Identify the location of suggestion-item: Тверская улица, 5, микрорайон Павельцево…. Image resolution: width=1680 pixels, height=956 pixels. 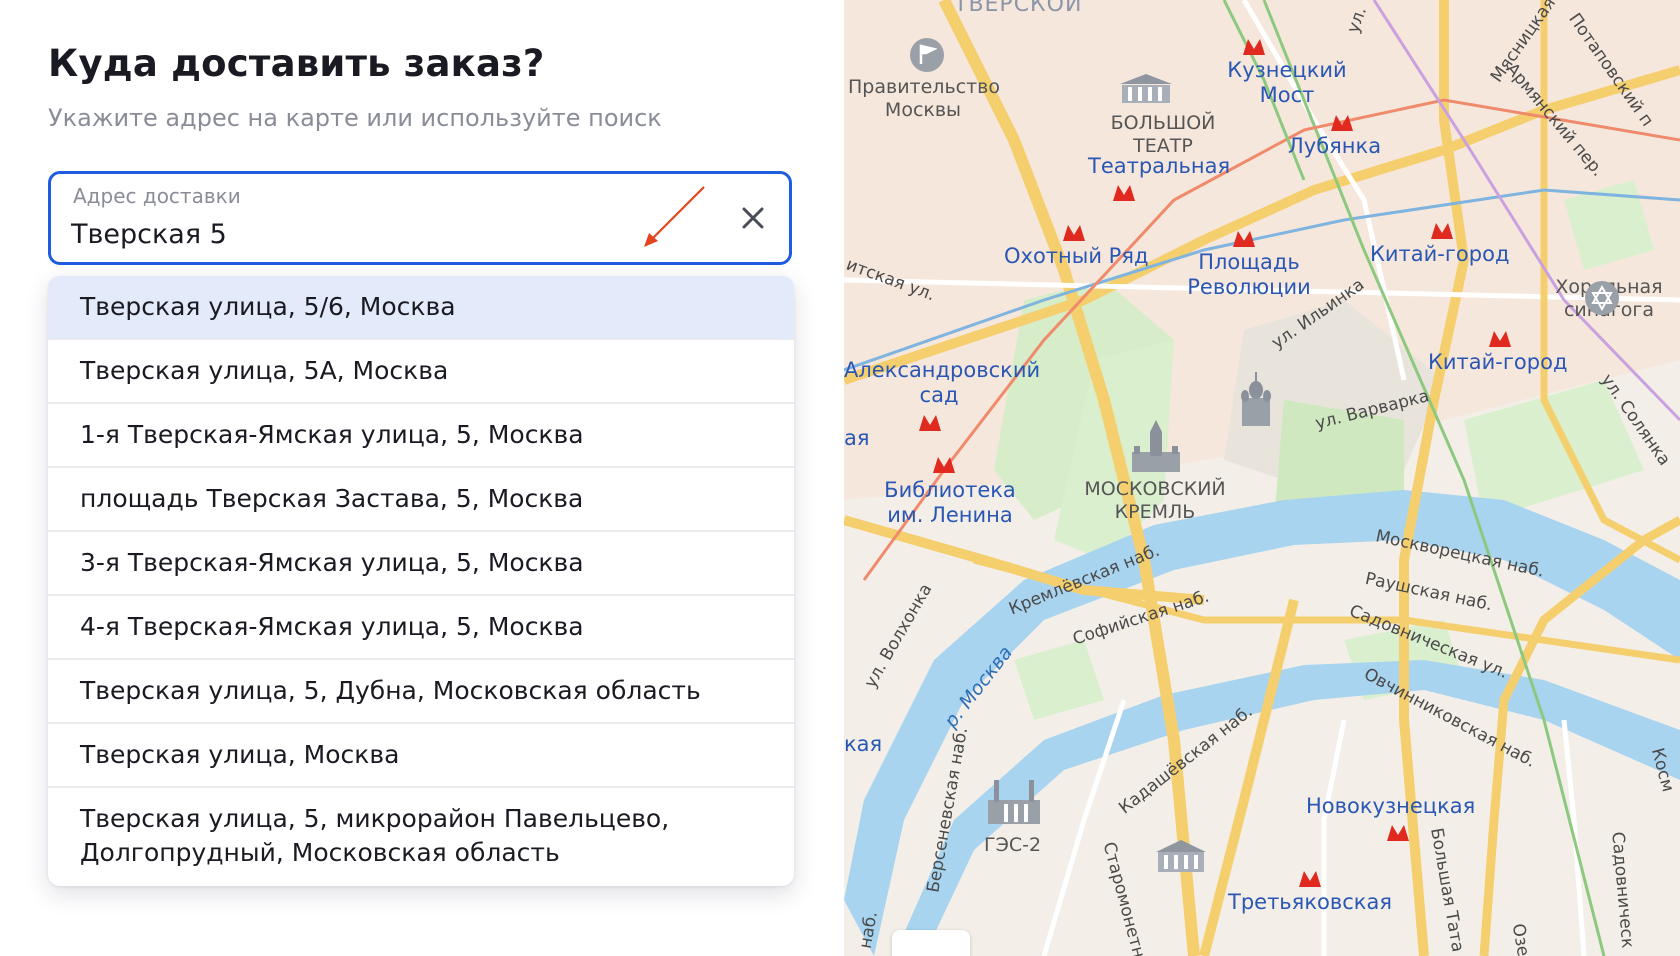
(421, 837).